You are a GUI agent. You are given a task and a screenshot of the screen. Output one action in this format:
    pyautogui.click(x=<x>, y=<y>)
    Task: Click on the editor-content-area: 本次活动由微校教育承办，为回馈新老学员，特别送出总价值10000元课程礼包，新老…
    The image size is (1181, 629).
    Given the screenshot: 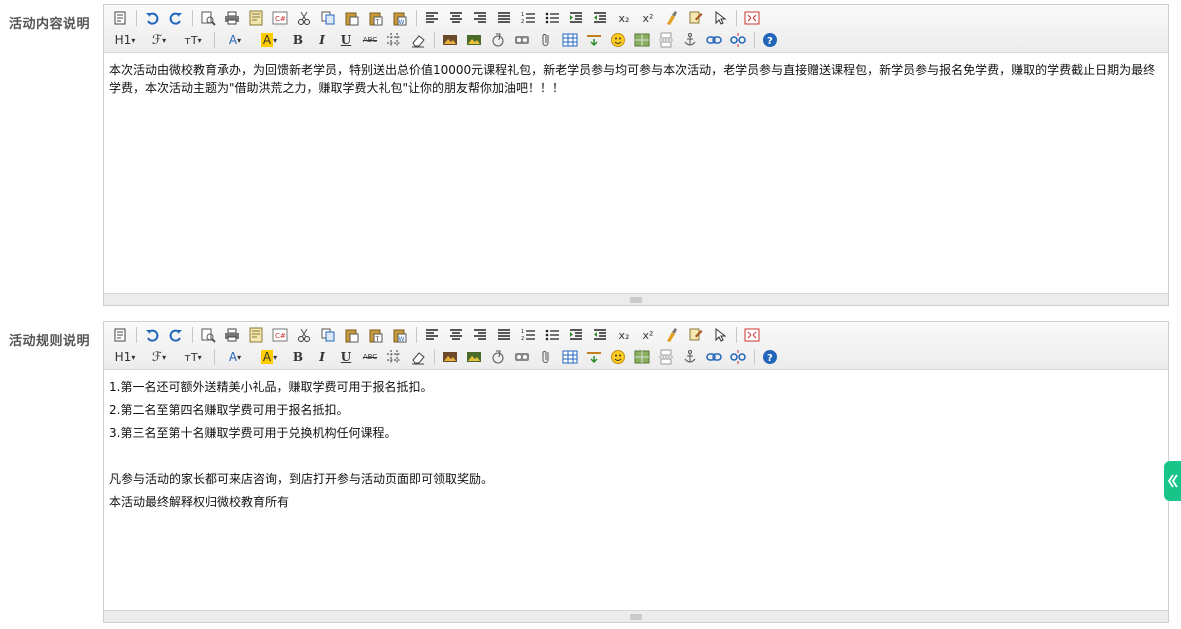 What is the action you would take?
    pyautogui.click(x=636, y=81)
    